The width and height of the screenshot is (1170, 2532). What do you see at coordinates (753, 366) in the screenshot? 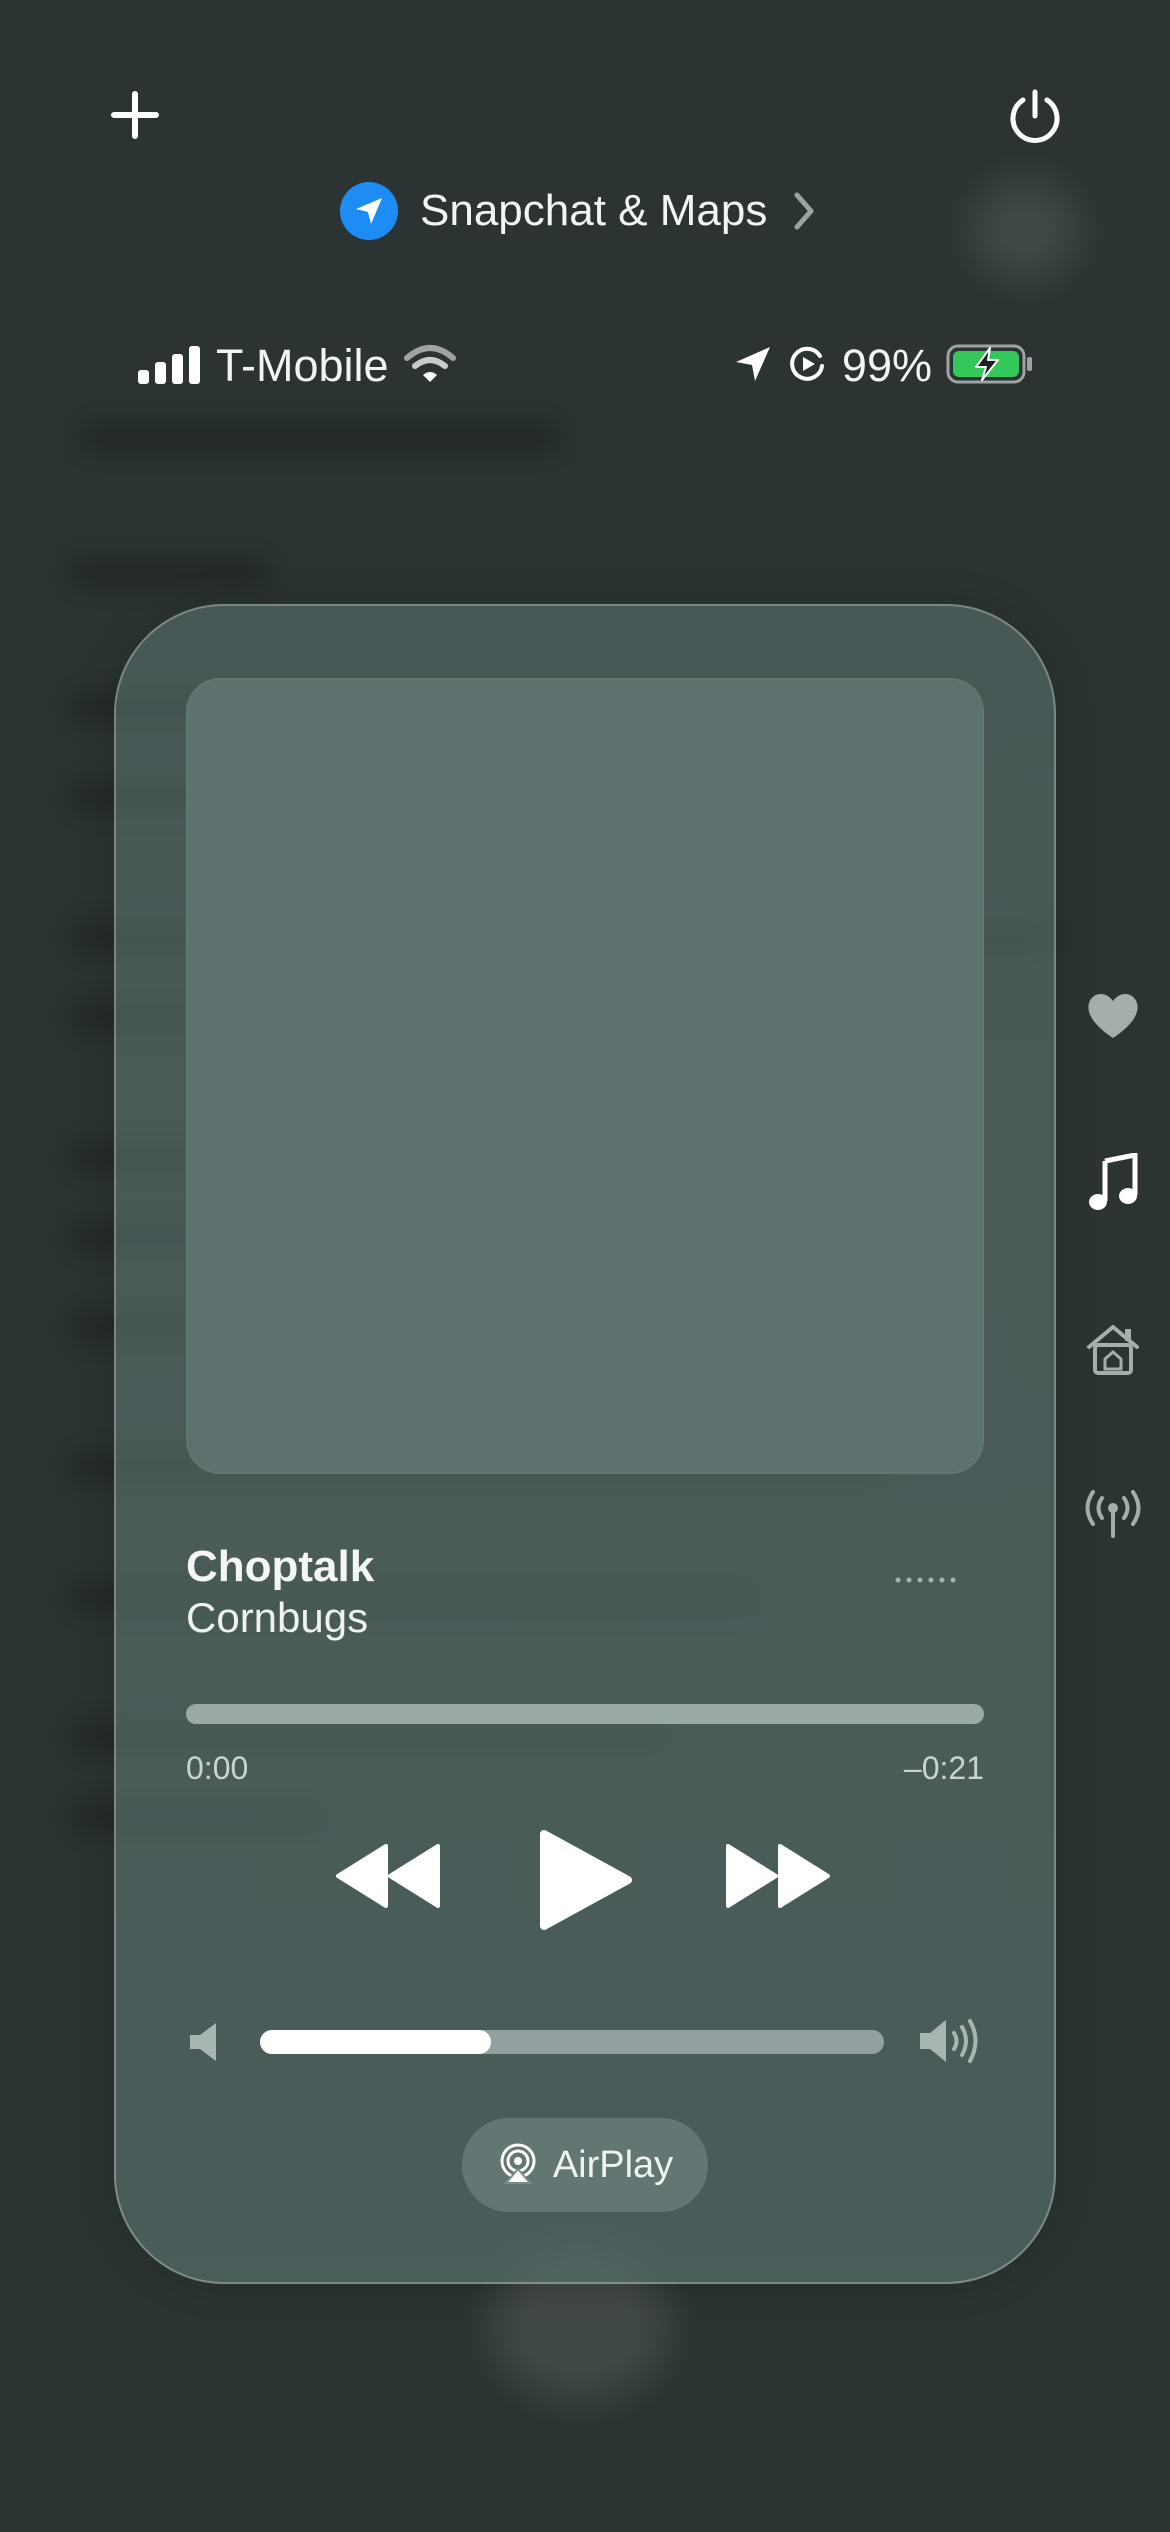
I see `location-services-icon` at bounding box center [753, 366].